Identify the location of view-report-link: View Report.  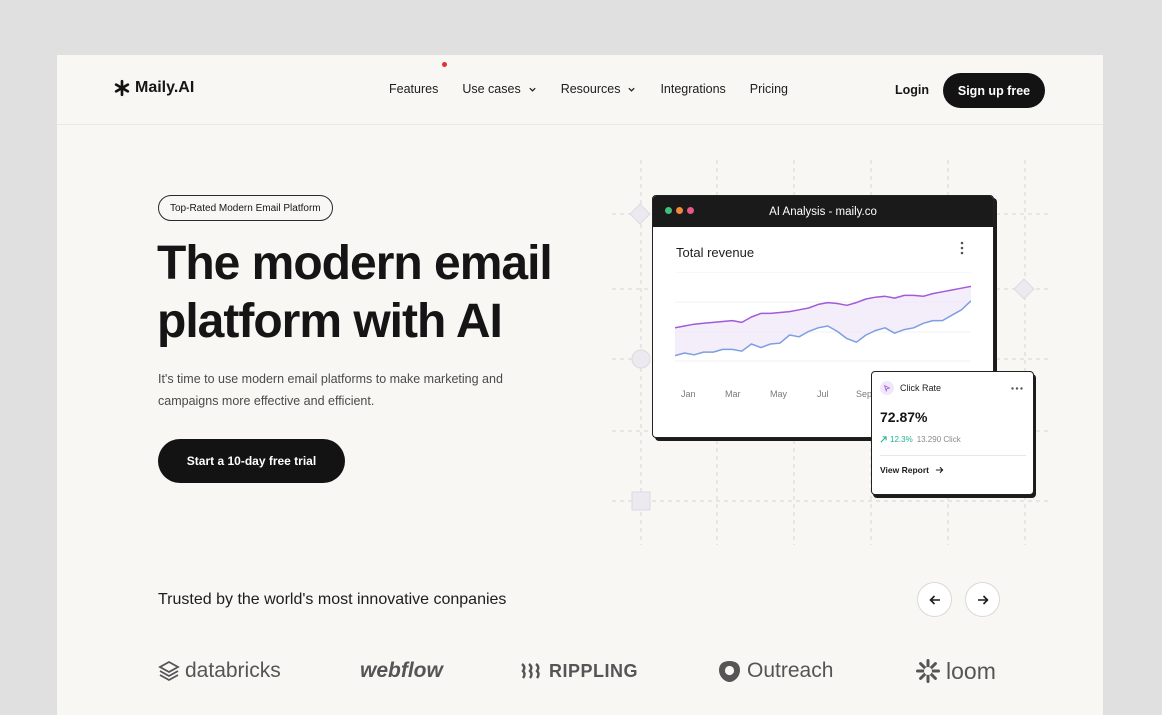
(912, 470).